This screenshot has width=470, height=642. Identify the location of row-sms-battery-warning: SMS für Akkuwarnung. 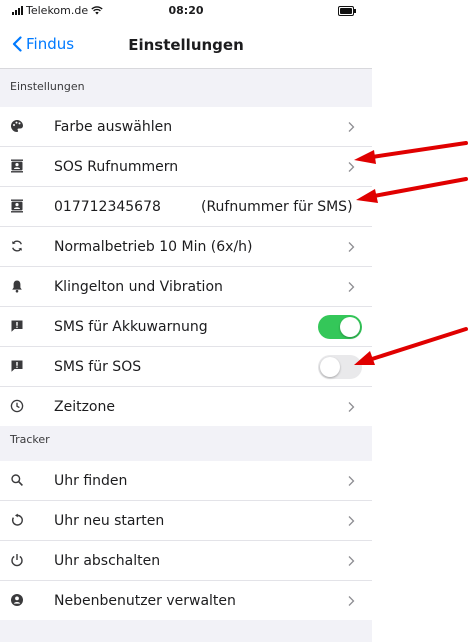
(186, 327).